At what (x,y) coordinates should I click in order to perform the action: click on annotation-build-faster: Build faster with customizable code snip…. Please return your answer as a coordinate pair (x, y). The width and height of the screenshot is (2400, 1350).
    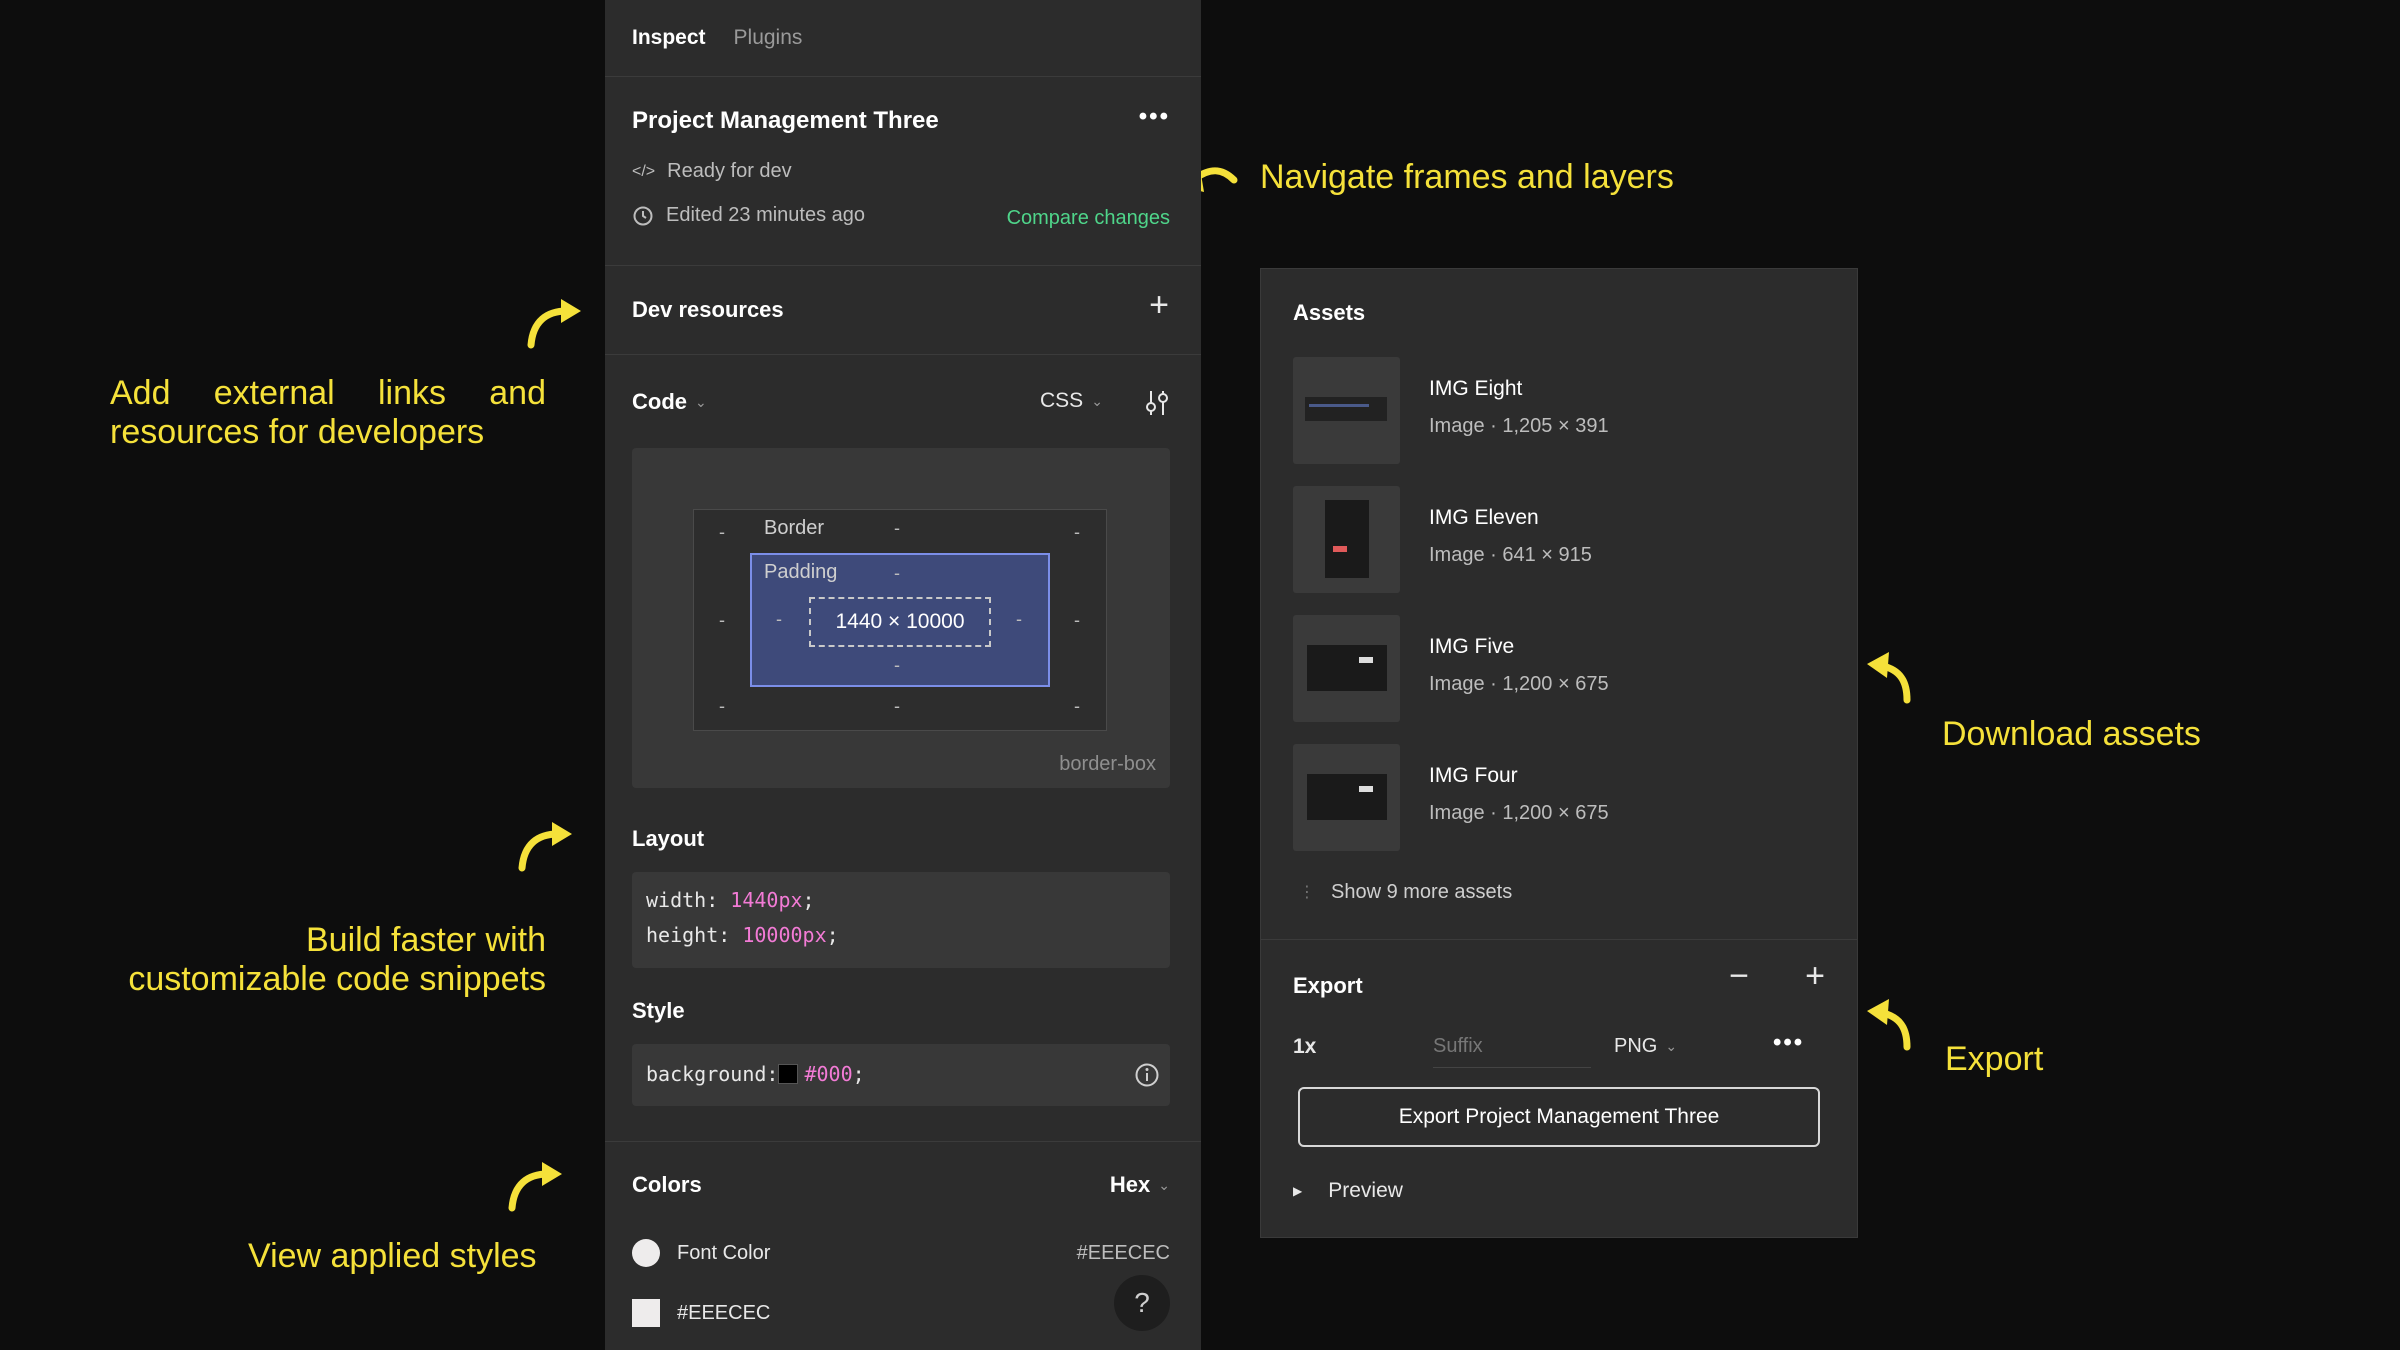
    Looking at the image, I should click on (323, 960).